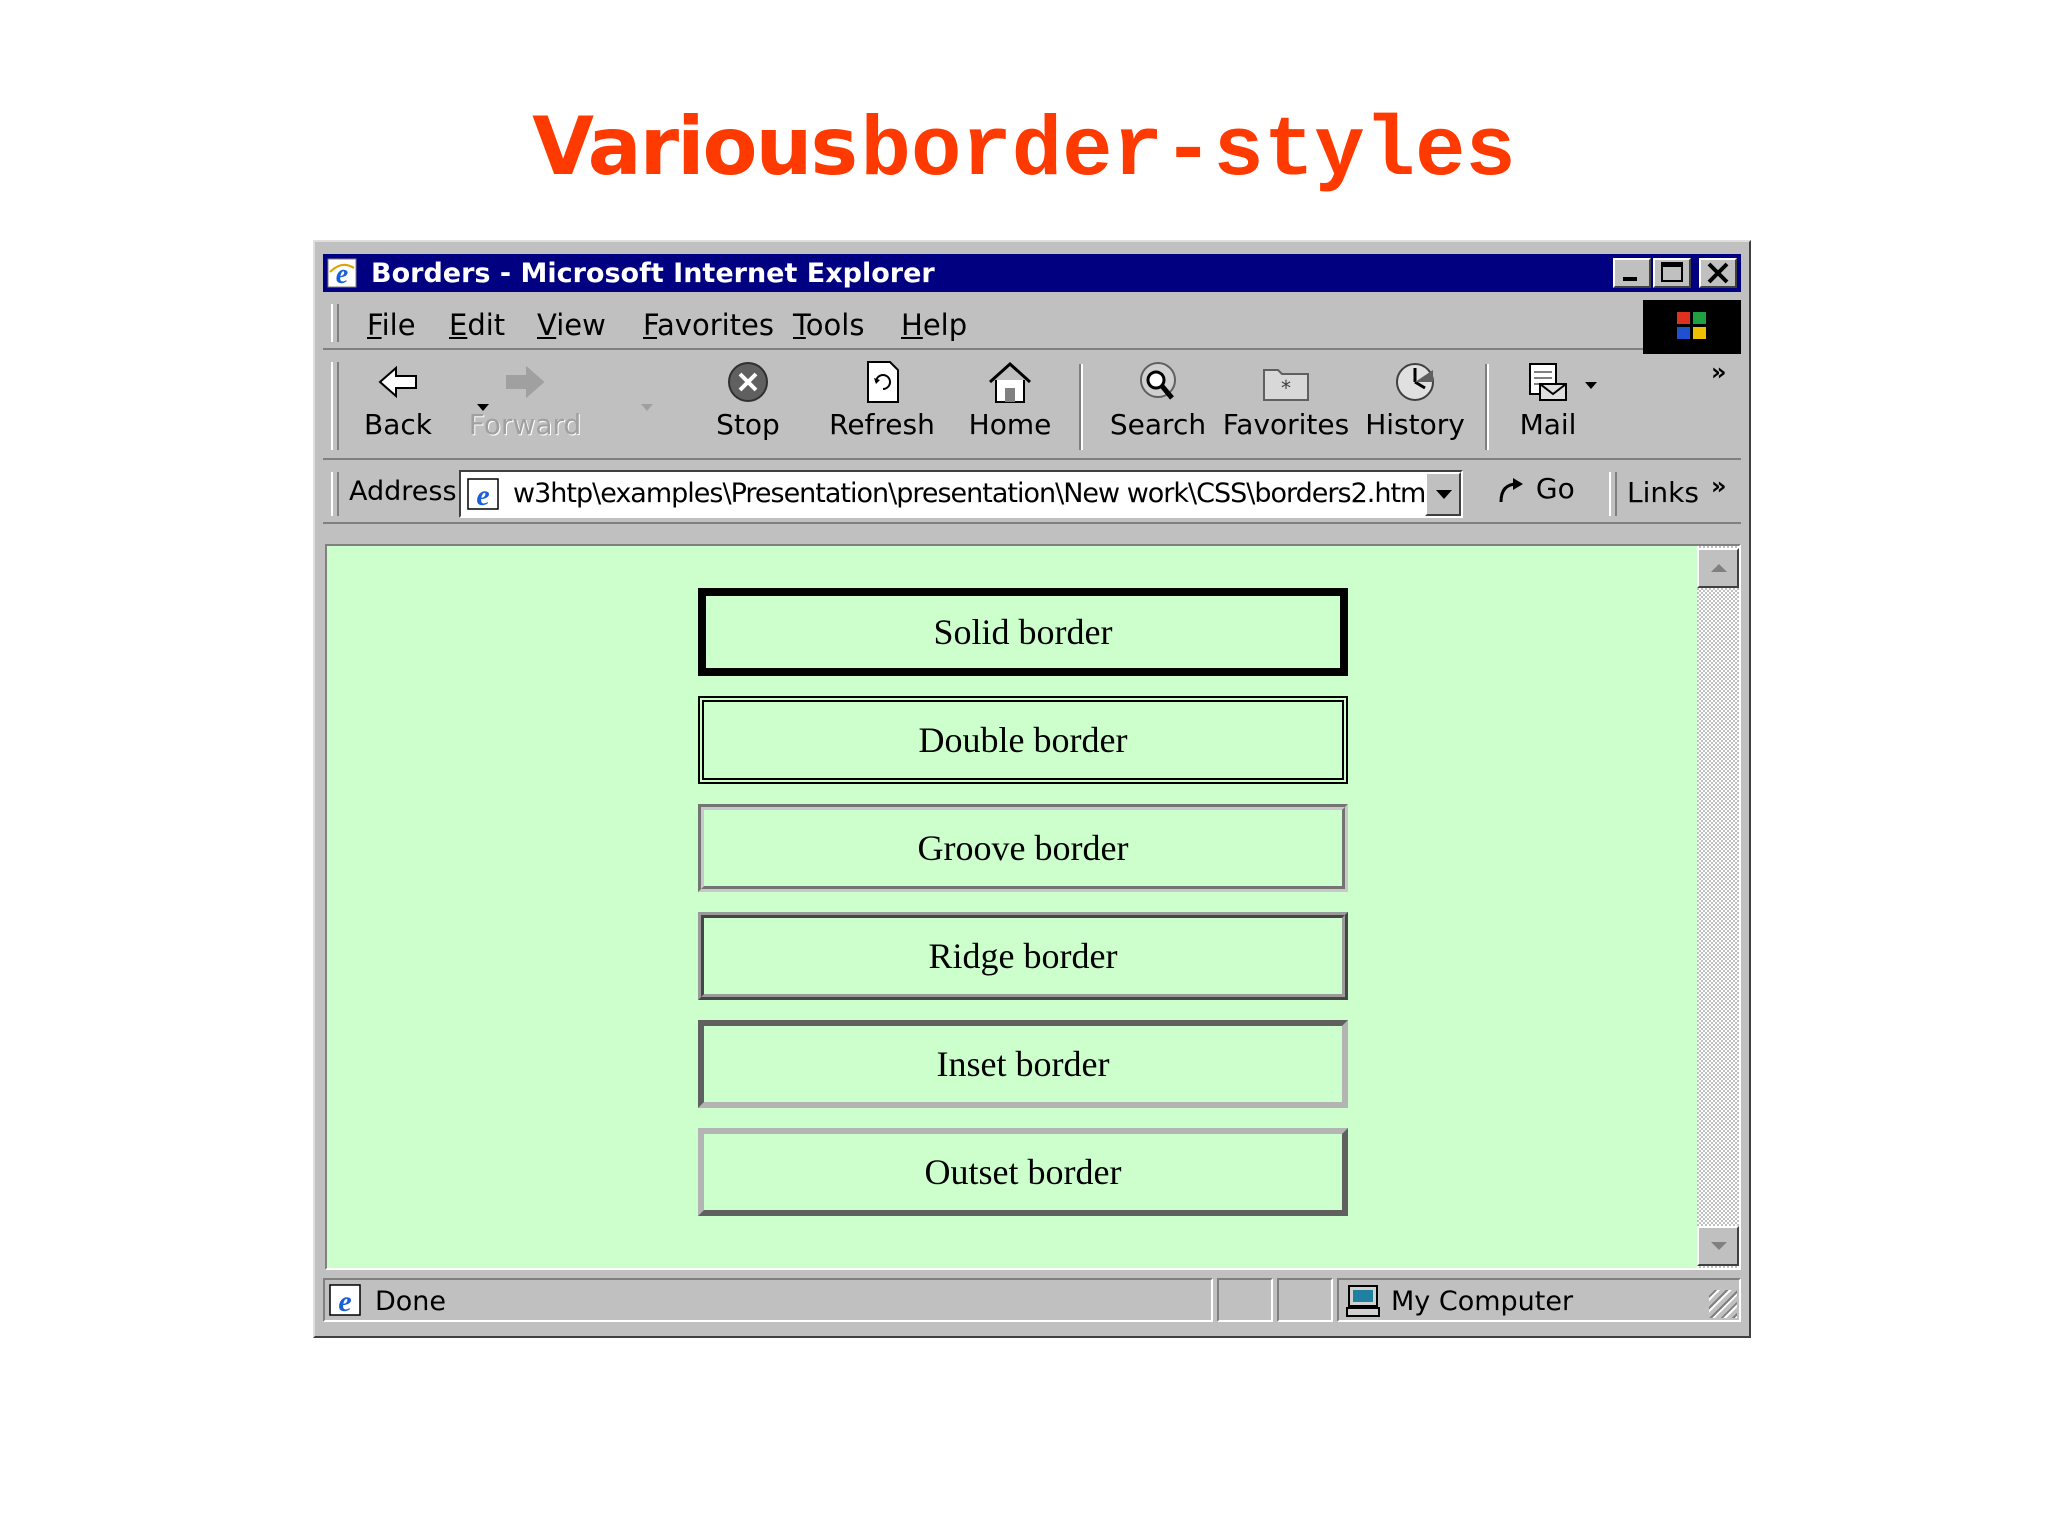  Describe the element at coordinates (1613, 494) in the screenshot. I see `links-grip` at that location.